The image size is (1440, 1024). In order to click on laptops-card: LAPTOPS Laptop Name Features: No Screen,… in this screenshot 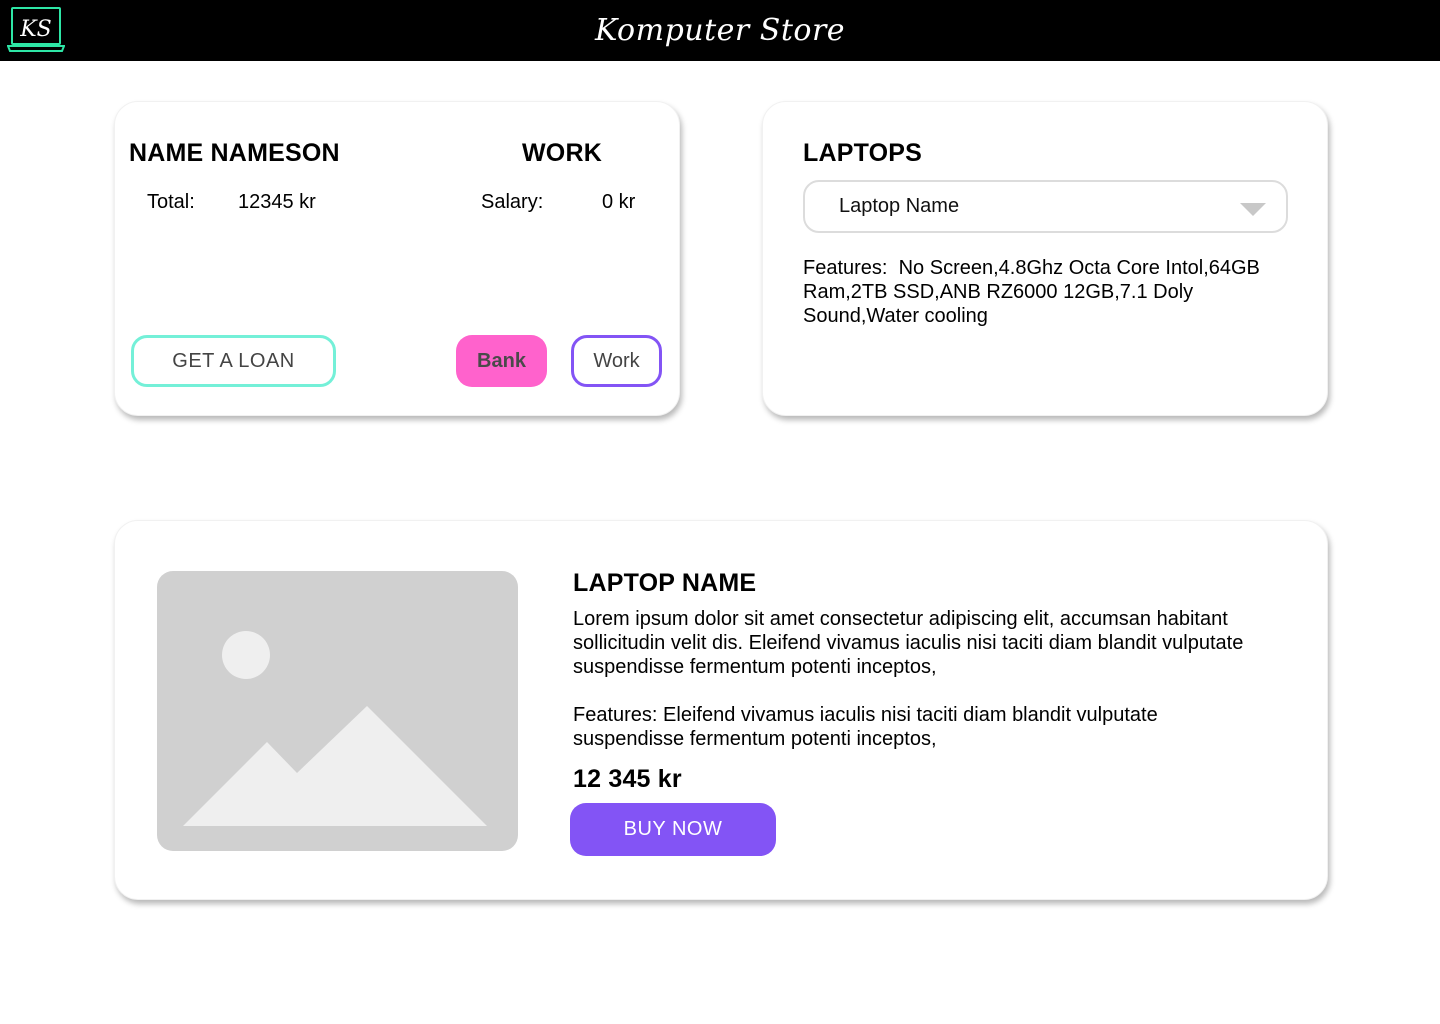, I will do `click(1045, 258)`.